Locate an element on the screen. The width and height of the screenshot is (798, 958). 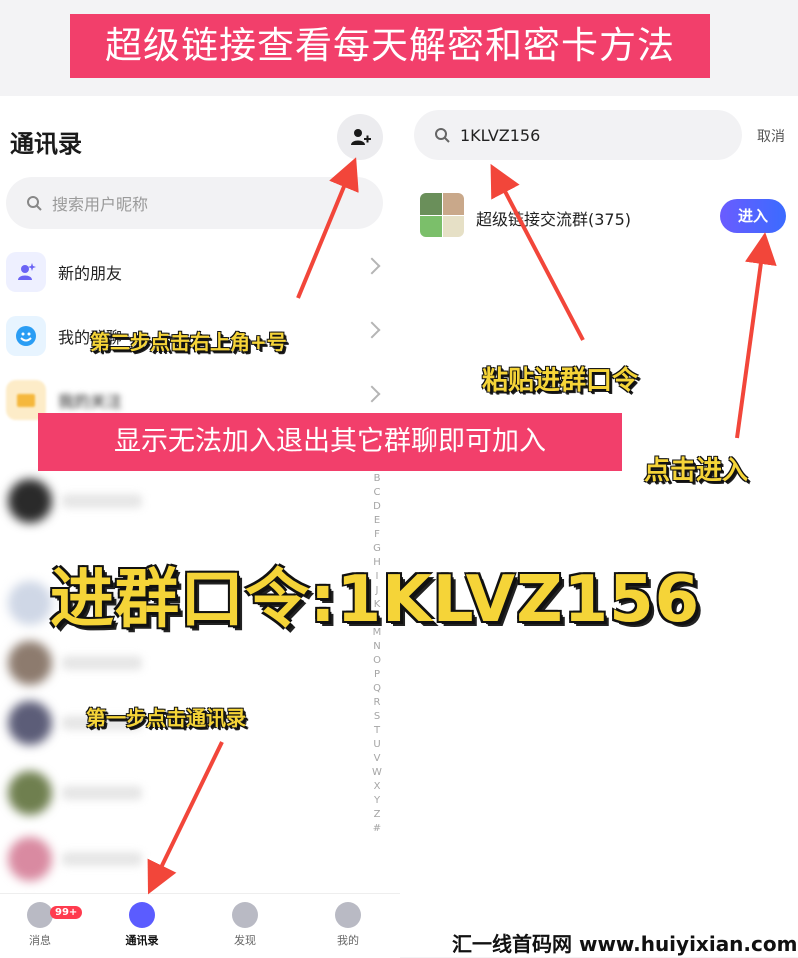
user-icon is located at coordinates (348, 915).